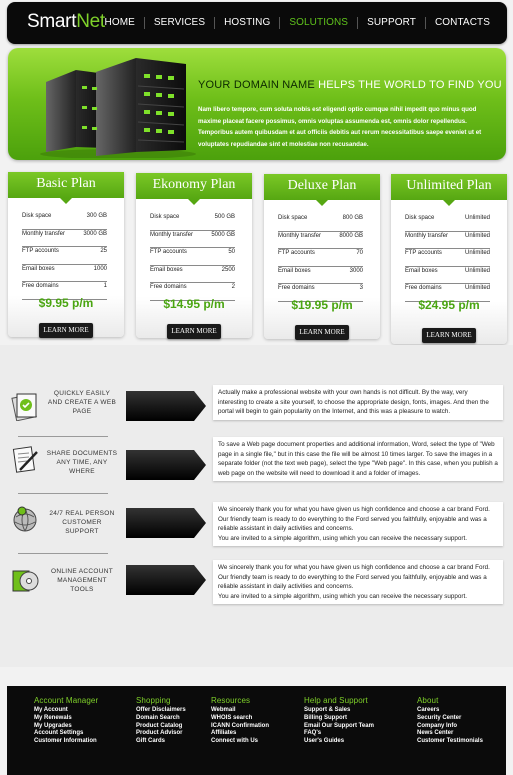 The image size is (513, 775). What do you see at coordinates (231, 700) in the screenshot?
I see `footer-heading: Resources` at bounding box center [231, 700].